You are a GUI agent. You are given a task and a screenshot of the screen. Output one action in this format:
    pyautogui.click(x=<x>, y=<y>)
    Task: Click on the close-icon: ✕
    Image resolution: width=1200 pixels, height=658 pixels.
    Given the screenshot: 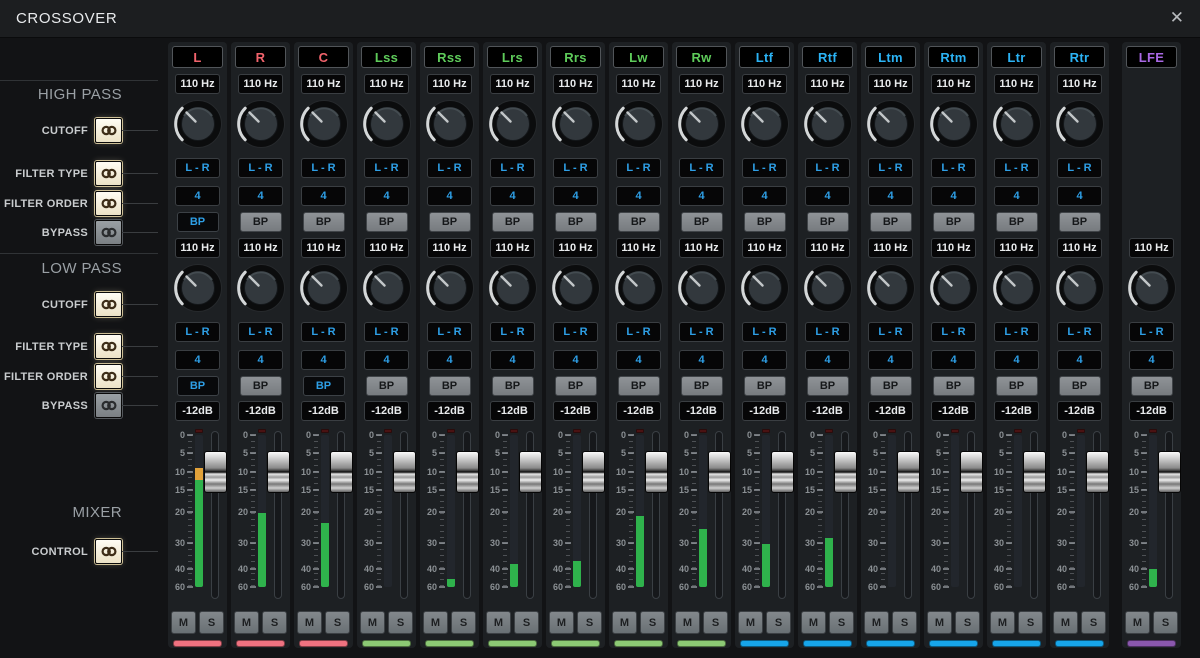 What is the action you would take?
    pyautogui.click(x=1177, y=18)
    